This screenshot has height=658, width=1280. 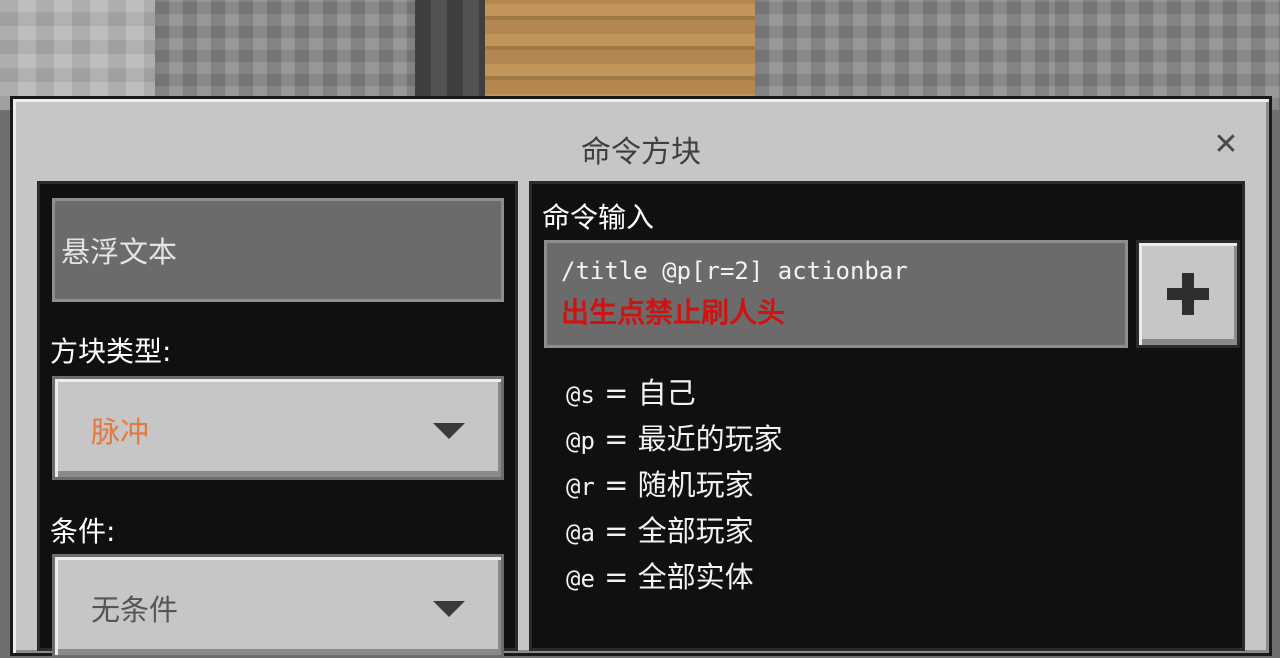 I want to click on help-selector: @e, so click(x=580, y=579).